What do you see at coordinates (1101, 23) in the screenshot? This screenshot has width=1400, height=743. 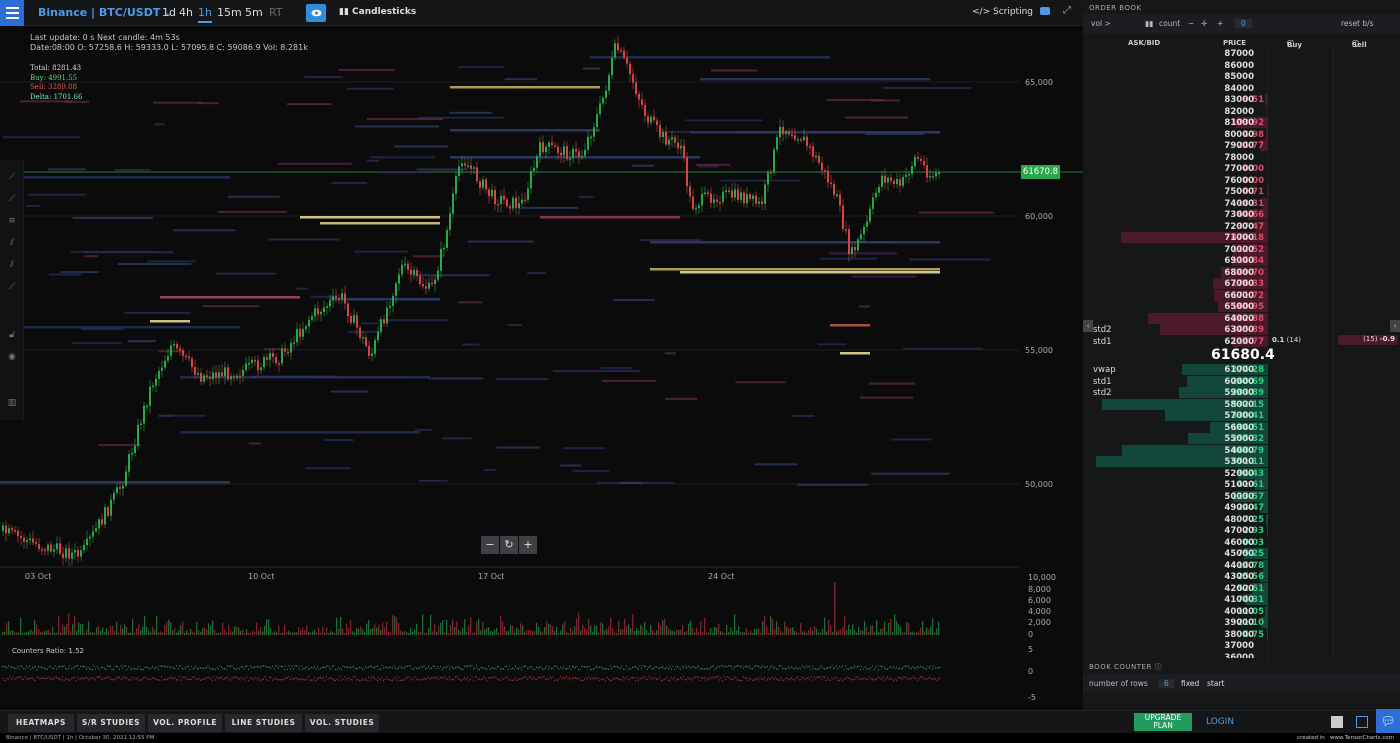 I see `vol-toggle: vol >` at bounding box center [1101, 23].